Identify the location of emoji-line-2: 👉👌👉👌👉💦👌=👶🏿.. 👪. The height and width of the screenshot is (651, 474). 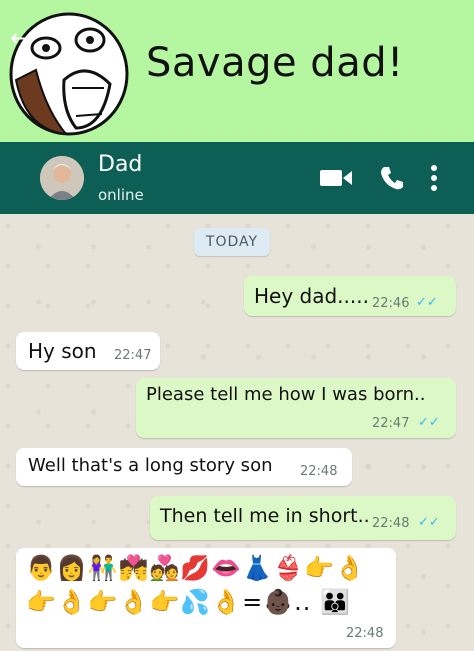
(188, 602).